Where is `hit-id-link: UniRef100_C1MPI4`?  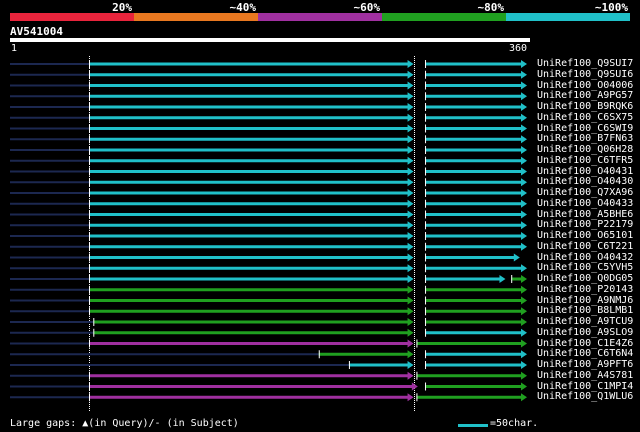 hit-id-link: UniRef100_C1MPI4 is located at coordinates (585, 386).